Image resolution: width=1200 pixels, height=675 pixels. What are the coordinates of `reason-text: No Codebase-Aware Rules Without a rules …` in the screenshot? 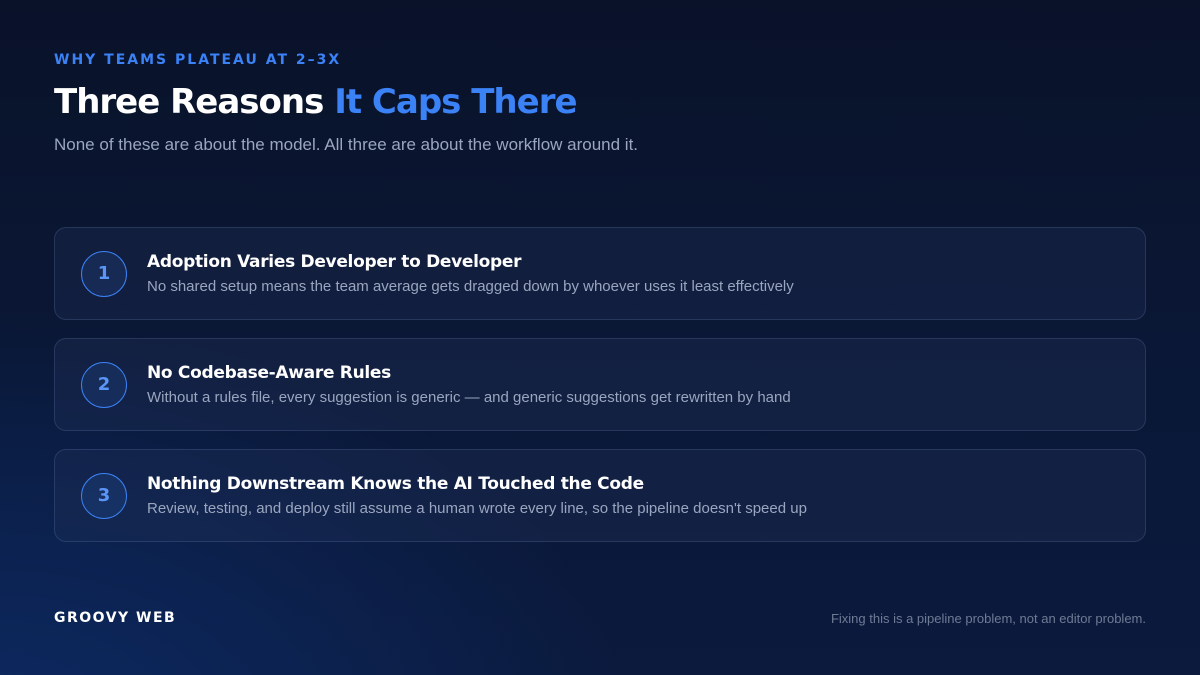 It's located at (469, 384).